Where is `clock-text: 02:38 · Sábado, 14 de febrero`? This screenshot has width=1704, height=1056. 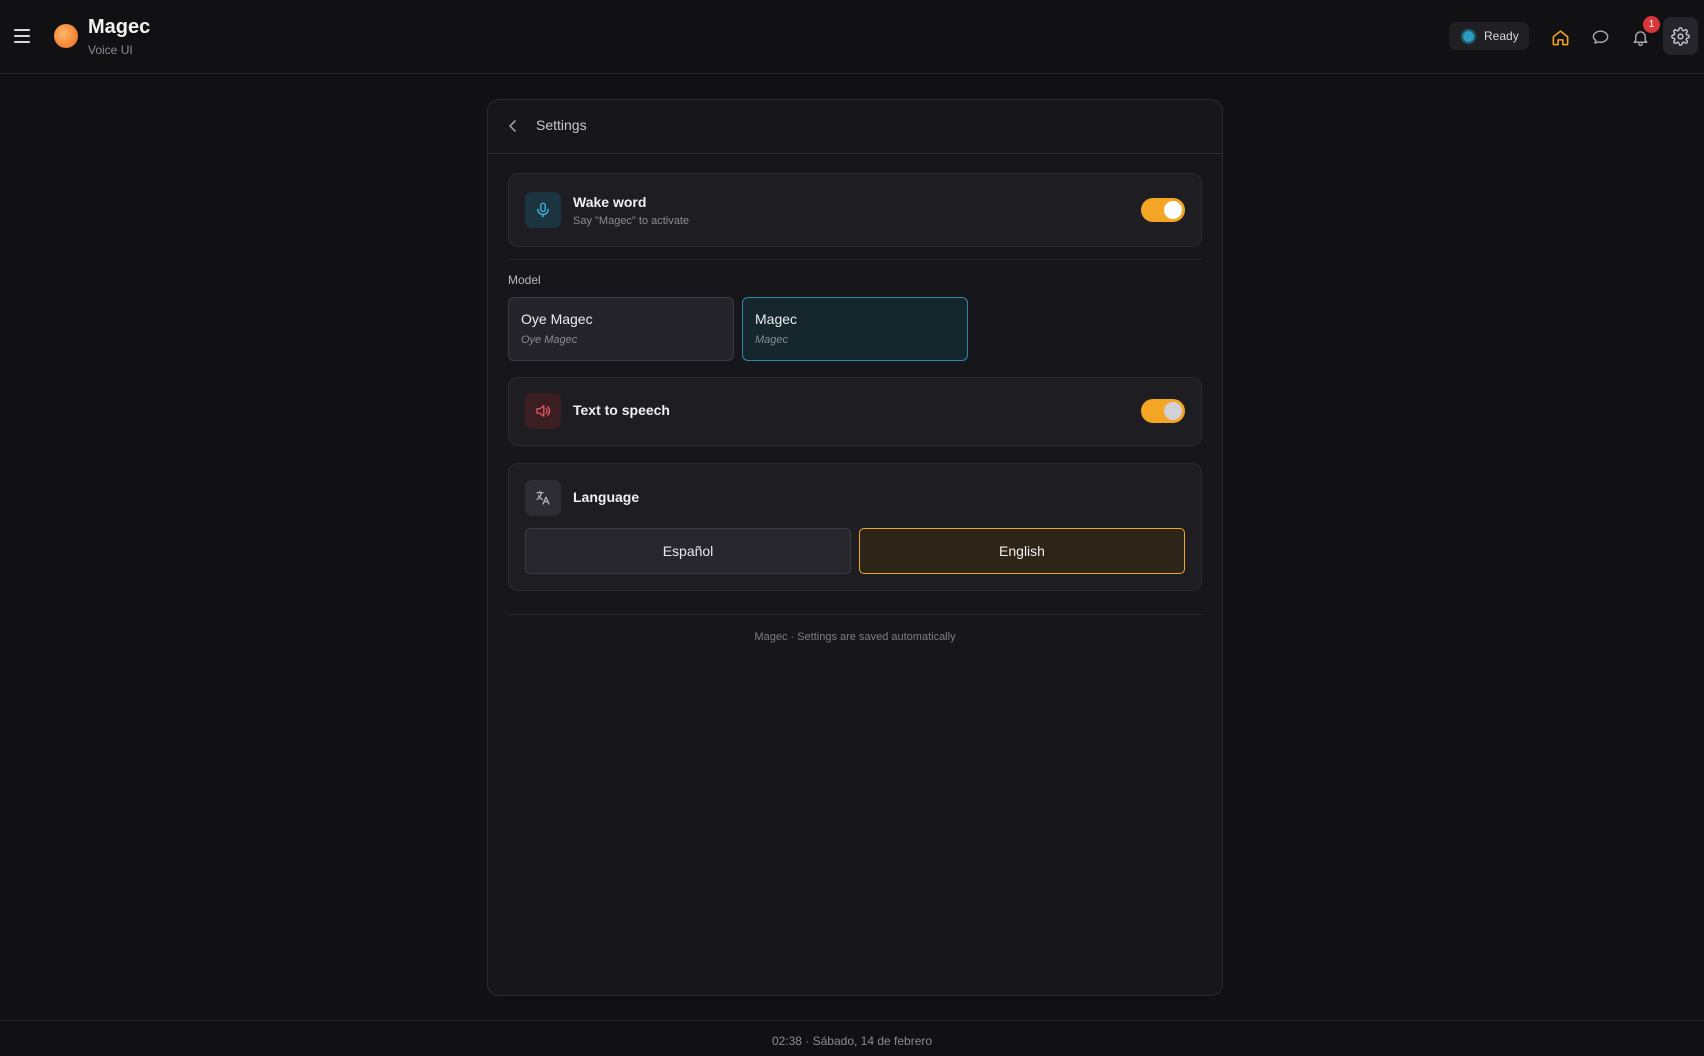 clock-text: 02:38 · Sábado, 14 de febrero is located at coordinates (852, 1041).